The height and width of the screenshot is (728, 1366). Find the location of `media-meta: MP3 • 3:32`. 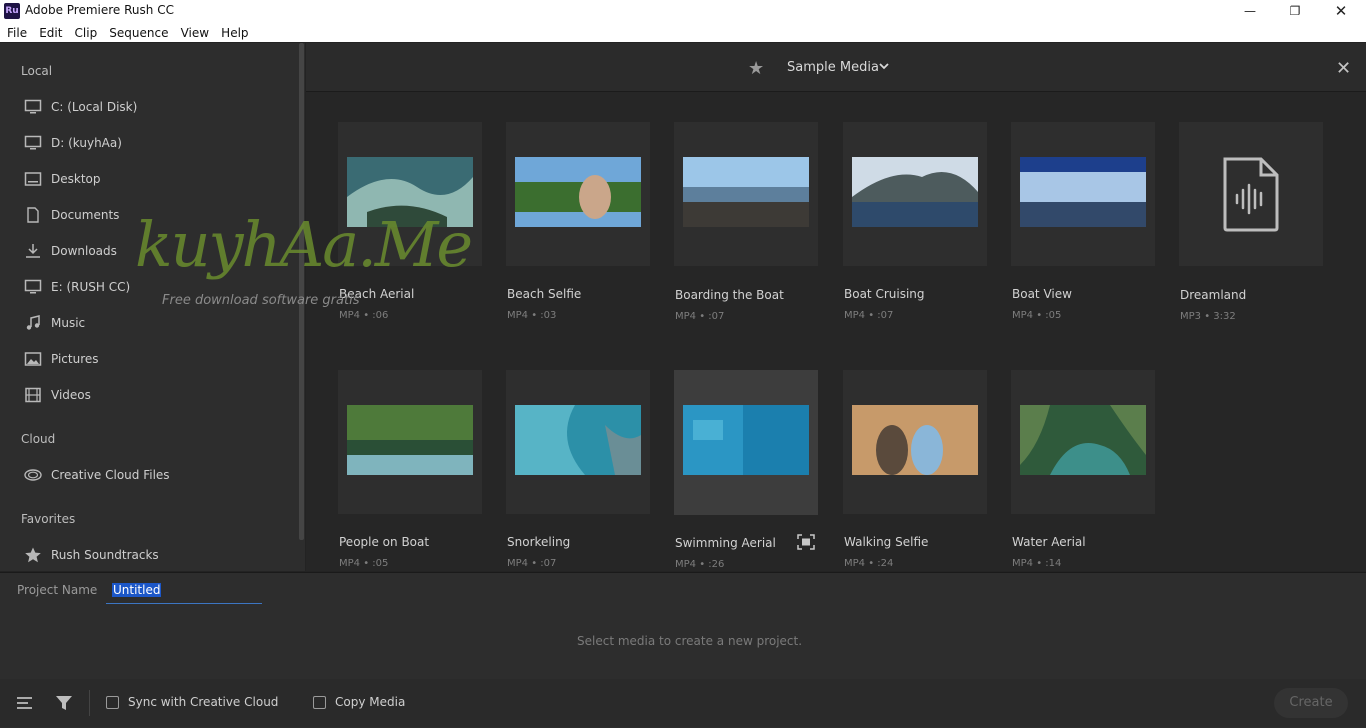

media-meta: MP3 • 3:32 is located at coordinates (1208, 316).